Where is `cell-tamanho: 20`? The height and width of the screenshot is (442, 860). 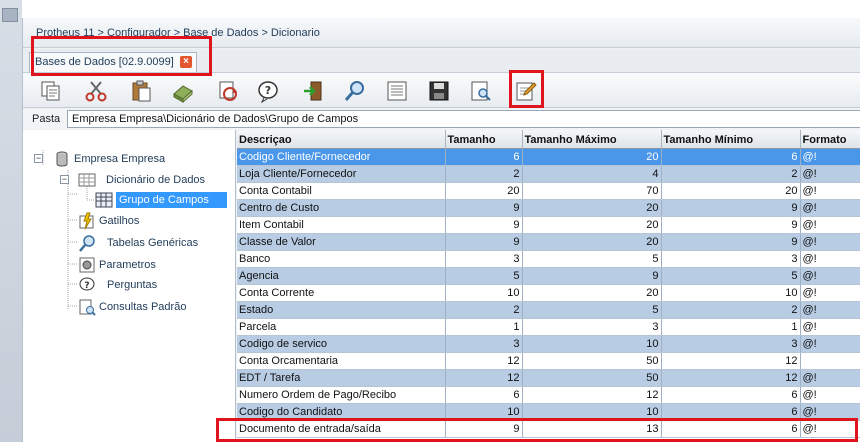
cell-tamanho: 20 is located at coordinates (484, 191).